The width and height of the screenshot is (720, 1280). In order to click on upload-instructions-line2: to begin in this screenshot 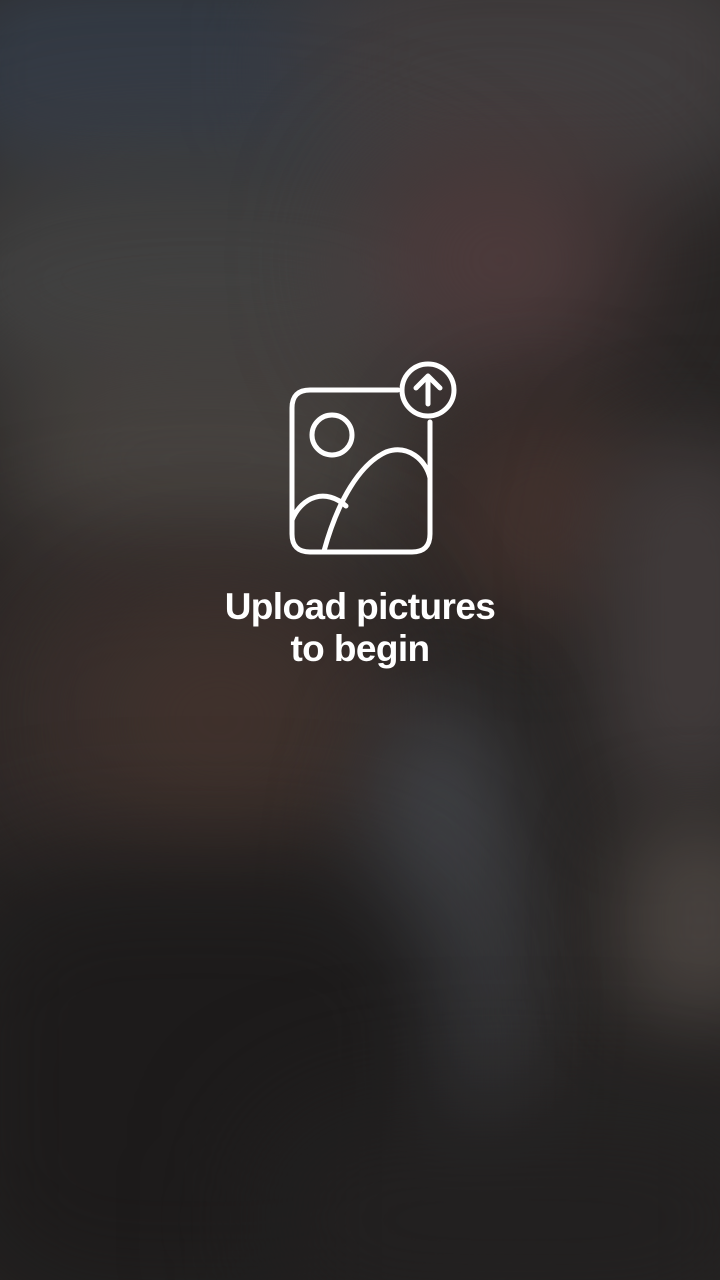, I will do `click(360, 648)`.